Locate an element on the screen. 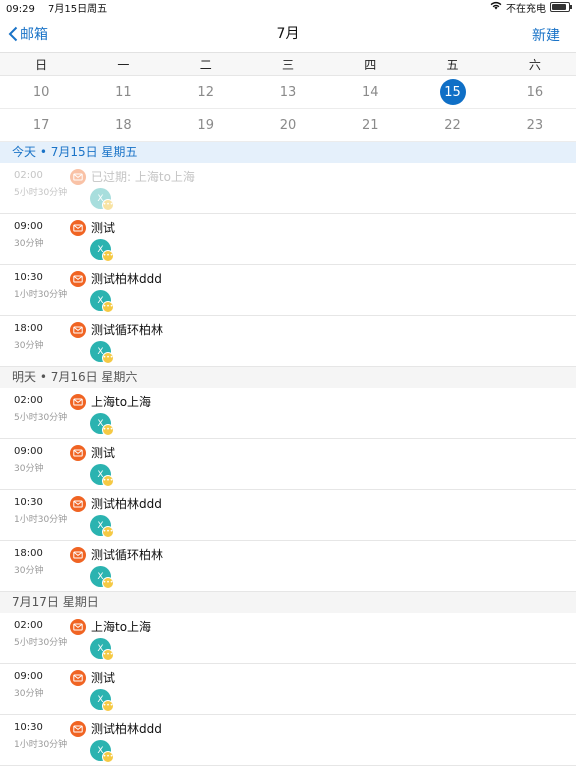 The width and height of the screenshot is (576, 768). calendar-grid: 10 11 12 13 14 15 16 17 18 19 20 21 22 23 is located at coordinates (288, 109).